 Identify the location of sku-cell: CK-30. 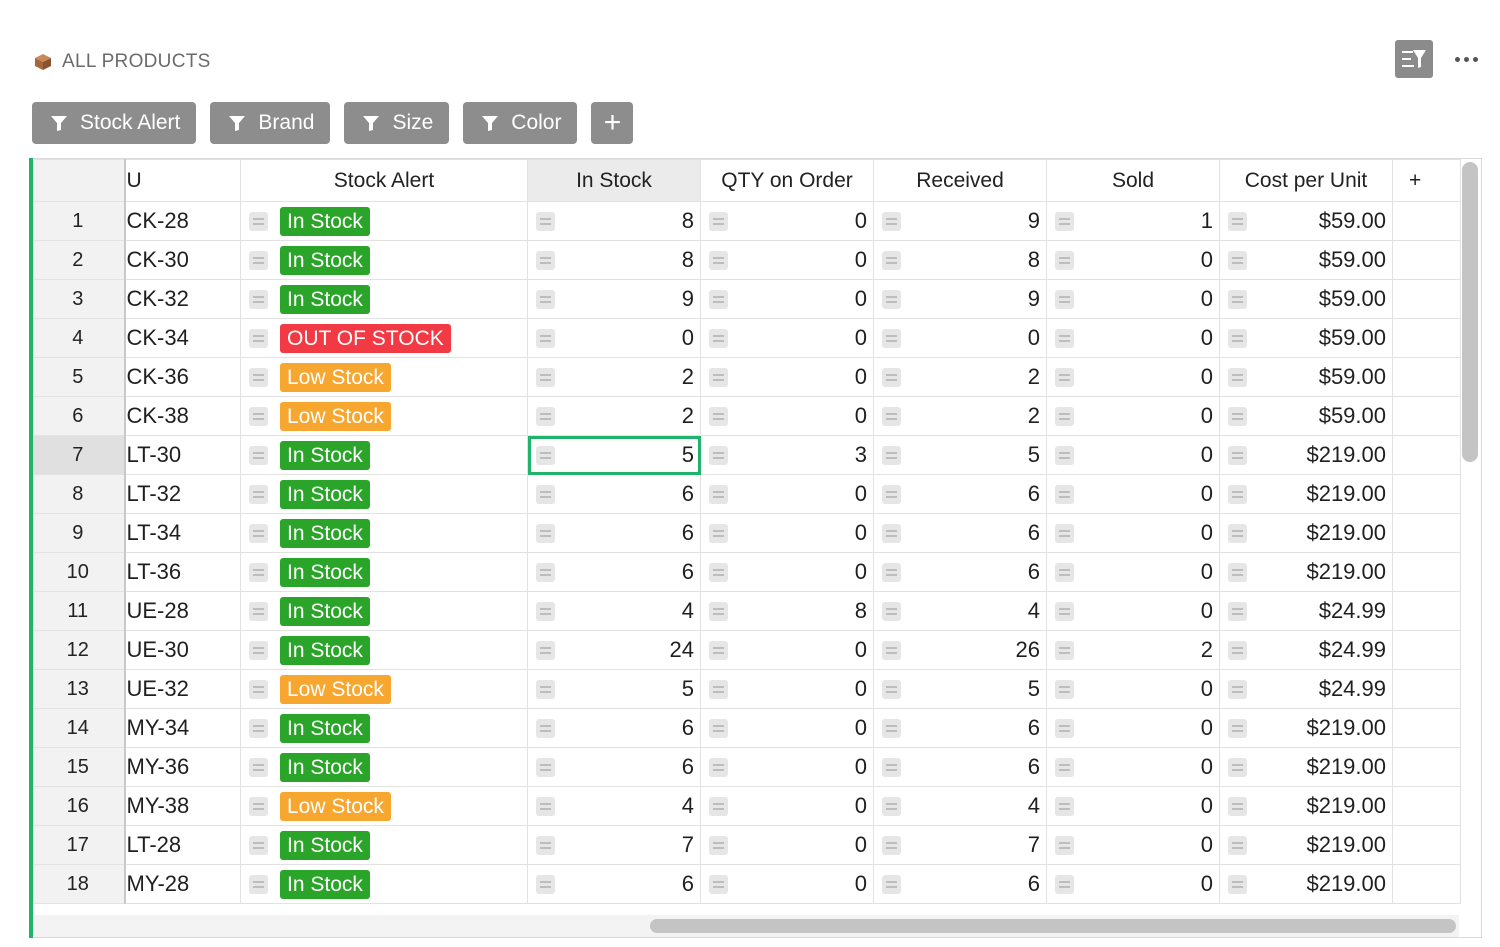
(182, 260).